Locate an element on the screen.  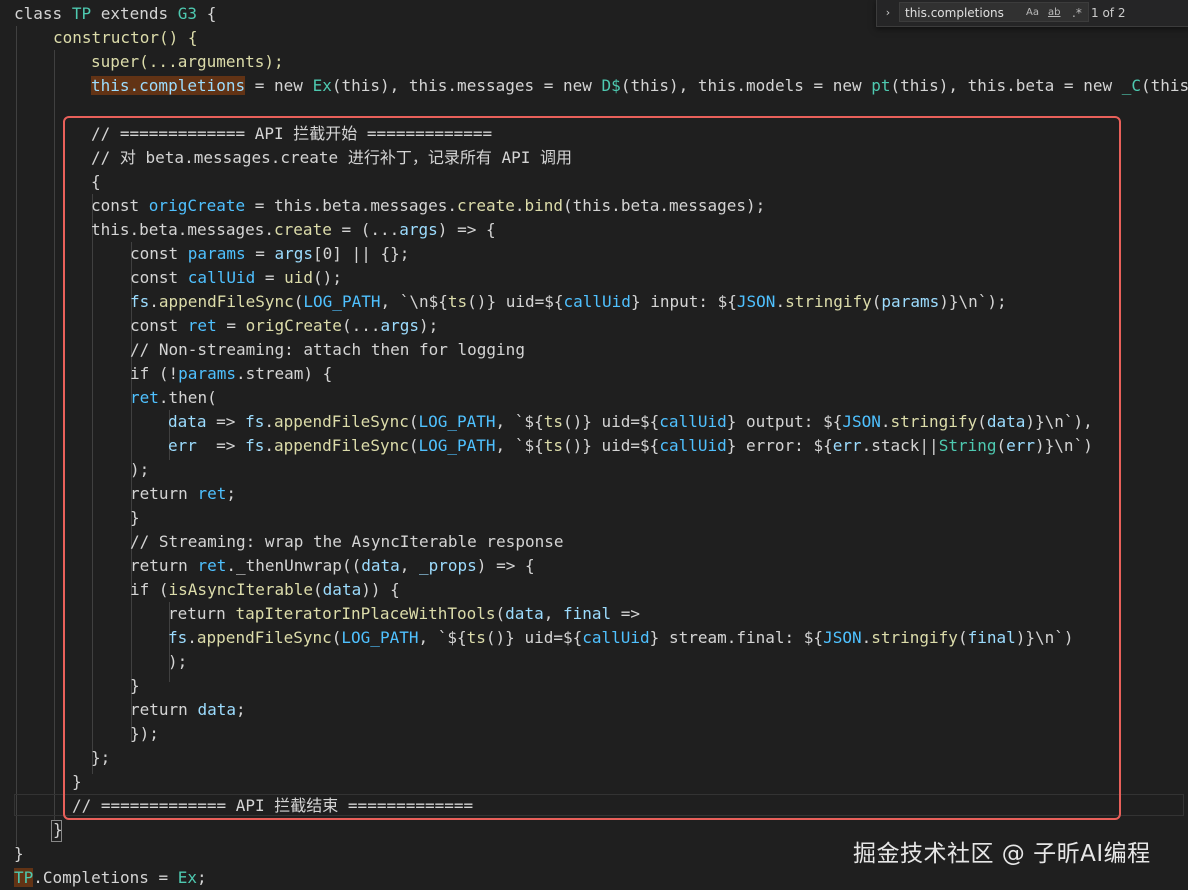
match-case-button: Aa is located at coordinates (1032, 13).